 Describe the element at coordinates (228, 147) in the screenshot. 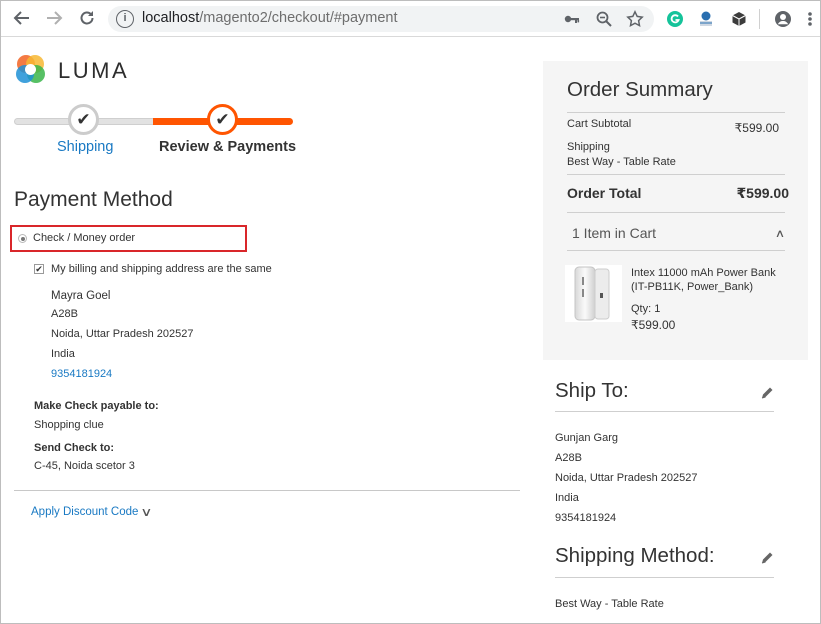

I see `step-review-label: Review & Payments` at that location.